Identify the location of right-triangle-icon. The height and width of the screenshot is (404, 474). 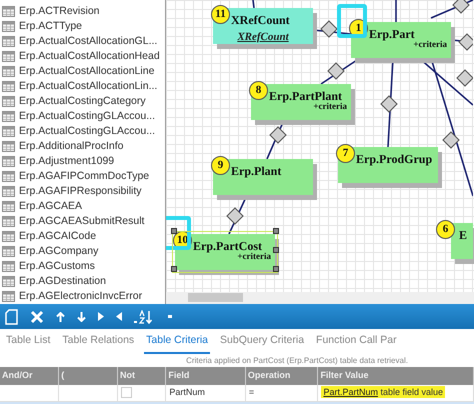
(101, 316).